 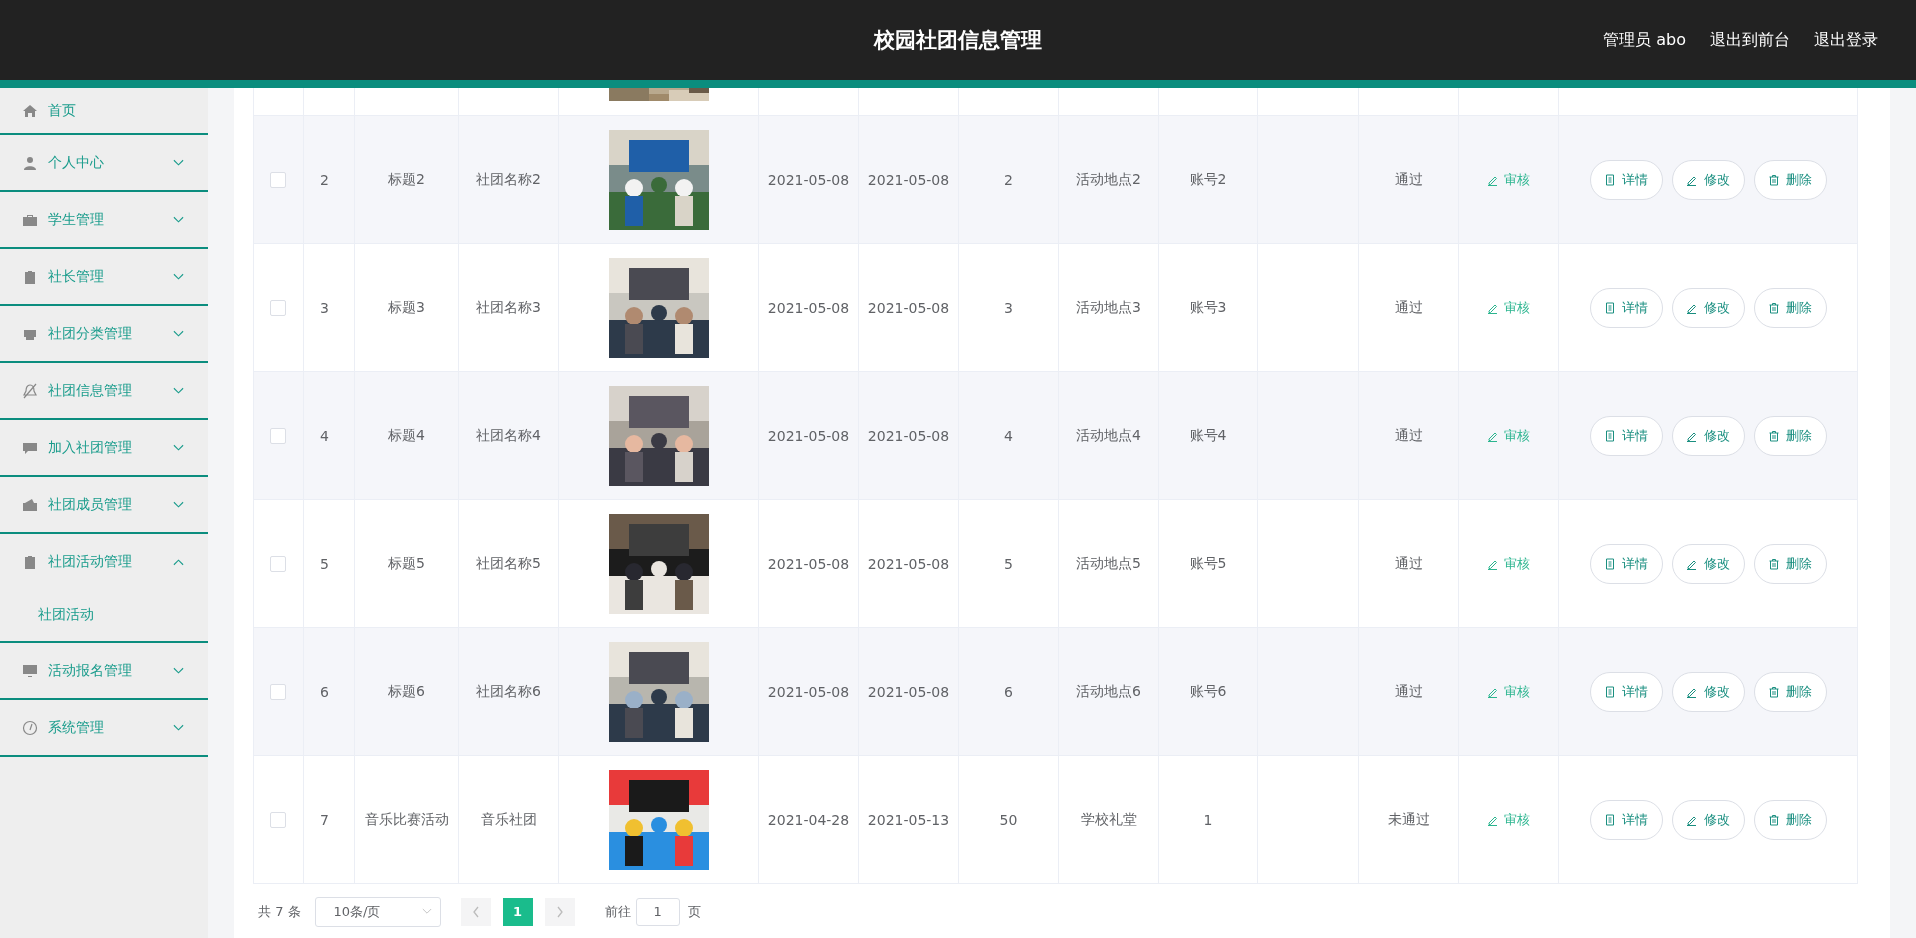 What do you see at coordinates (104, 390) in the screenshot?
I see `sidebar-item: 社团信息管理` at bounding box center [104, 390].